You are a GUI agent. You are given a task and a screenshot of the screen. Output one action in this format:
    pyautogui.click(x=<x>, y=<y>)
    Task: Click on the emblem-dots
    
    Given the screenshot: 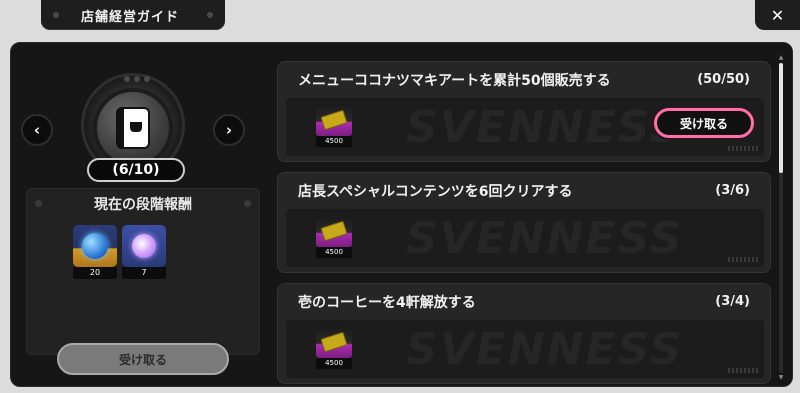 What is the action you would take?
    pyautogui.click(x=137, y=79)
    